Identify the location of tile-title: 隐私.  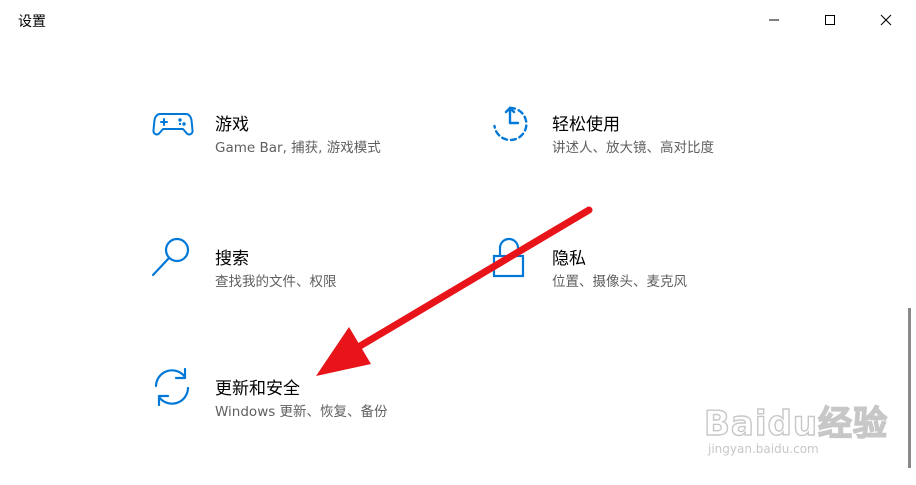
(569, 259).